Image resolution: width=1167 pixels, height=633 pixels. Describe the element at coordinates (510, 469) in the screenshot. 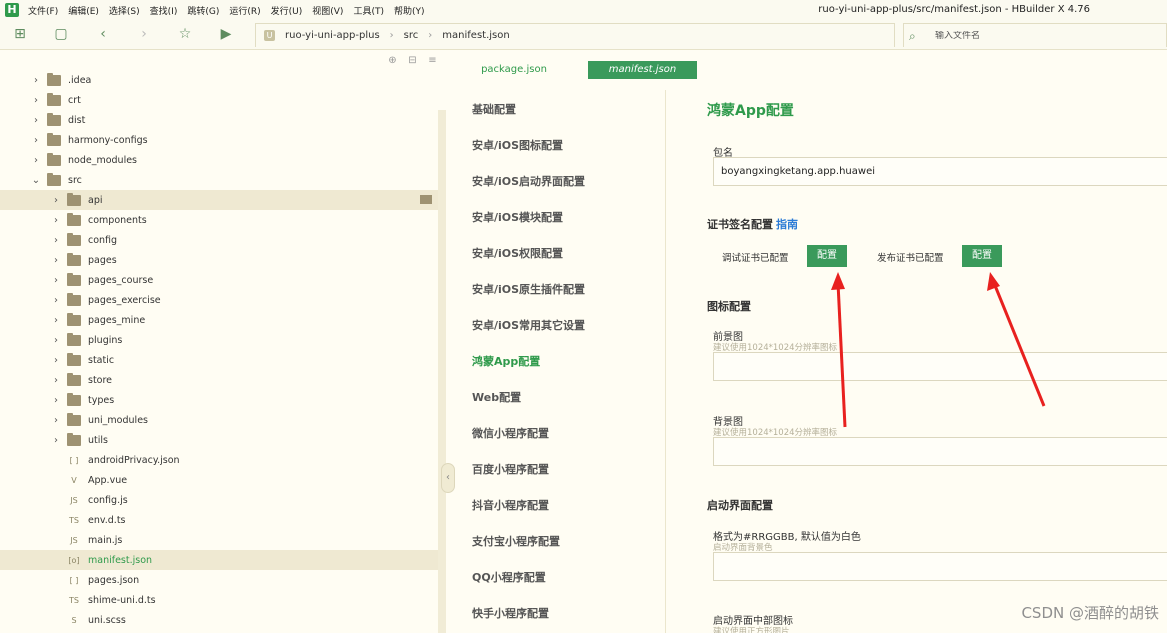

I see `nav-baidu: 百度小程序配置` at that location.